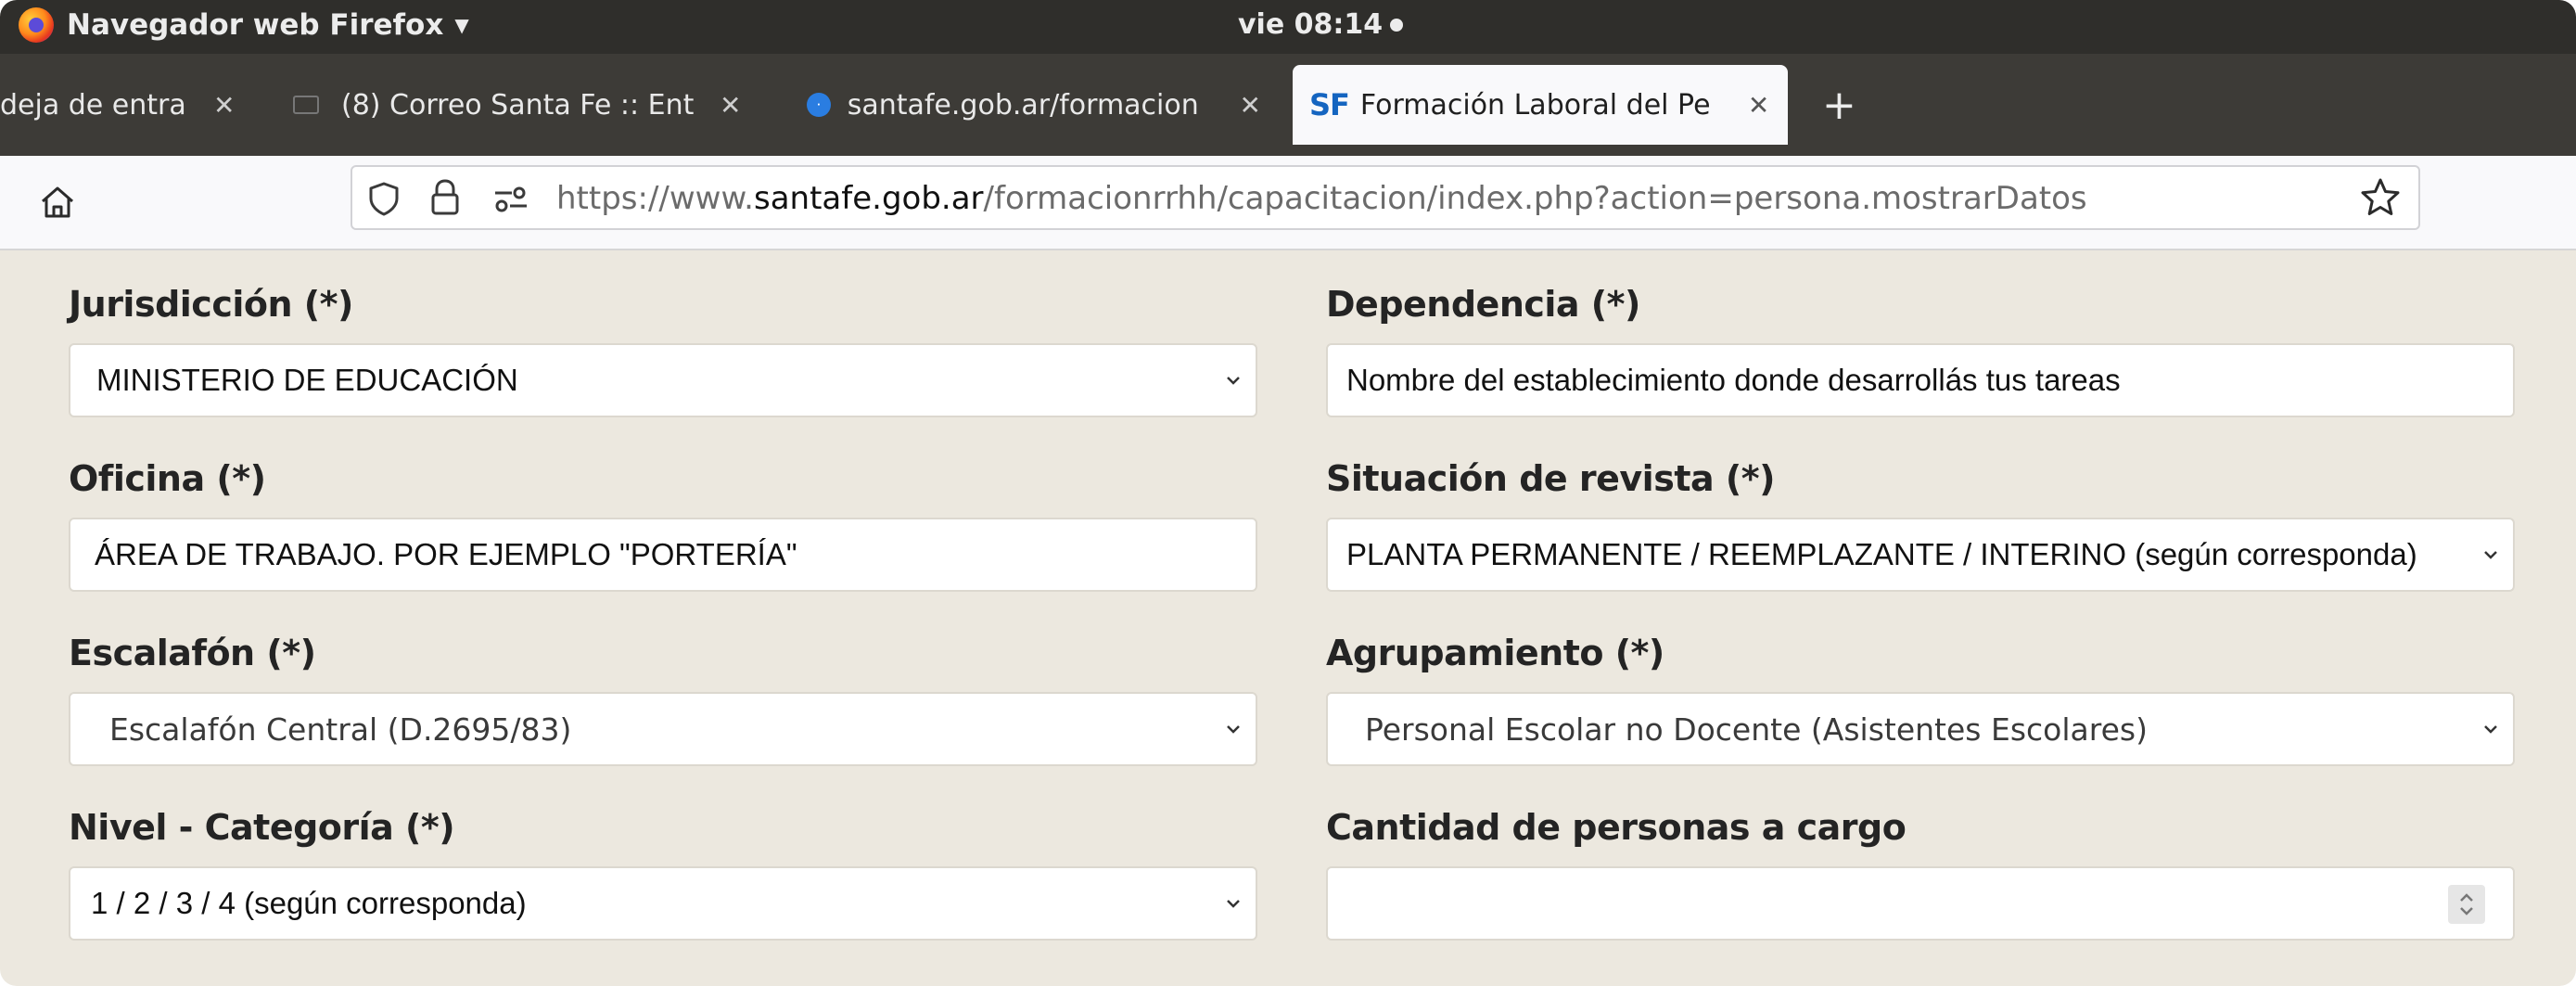  I want to click on agrupamiento-label: Agrupamiento (*), so click(1495, 653).